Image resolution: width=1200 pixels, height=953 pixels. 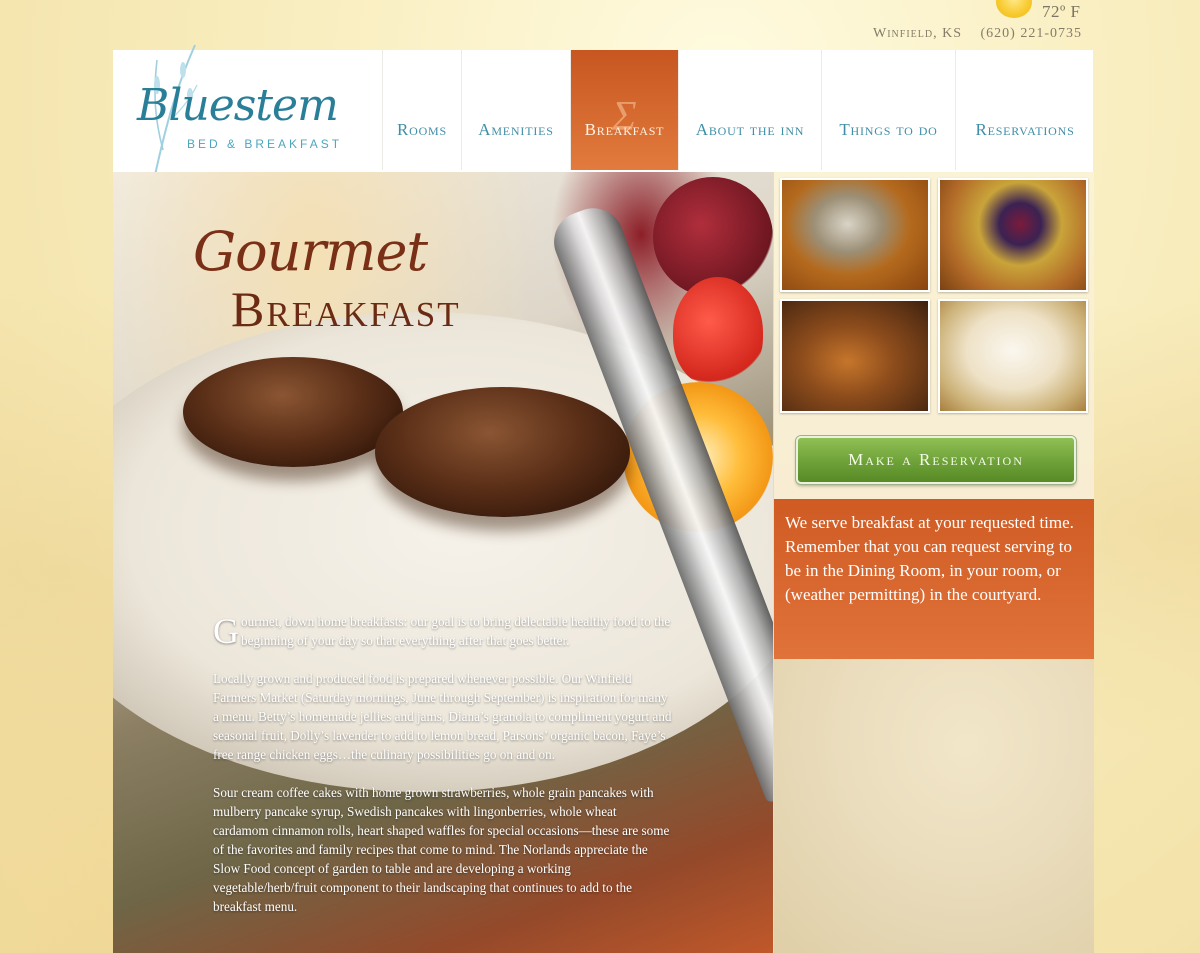 What do you see at coordinates (1013, 356) in the screenshot?
I see `gallery-photo-parfait` at bounding box center [1013, 356].